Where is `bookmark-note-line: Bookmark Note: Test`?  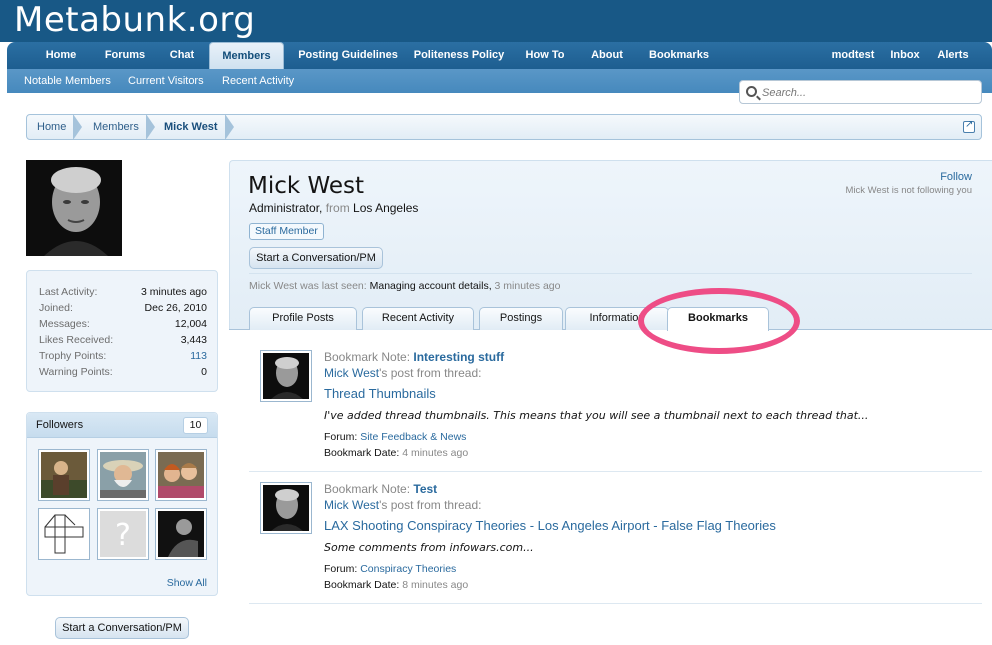 bookmark-note-line: Bookmark Note: Test is located at coordinates (380, 489).